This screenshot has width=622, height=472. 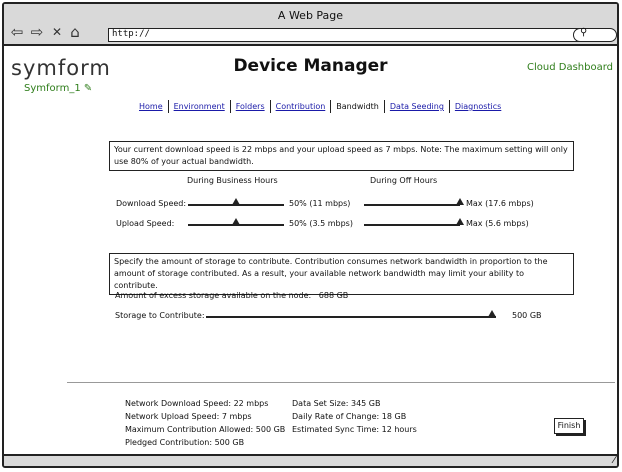 What do you see at coordinates (37, 32) in the screenshot?
I see `forward-arrow-icon: ⇨` at bounding box center [37, 32].